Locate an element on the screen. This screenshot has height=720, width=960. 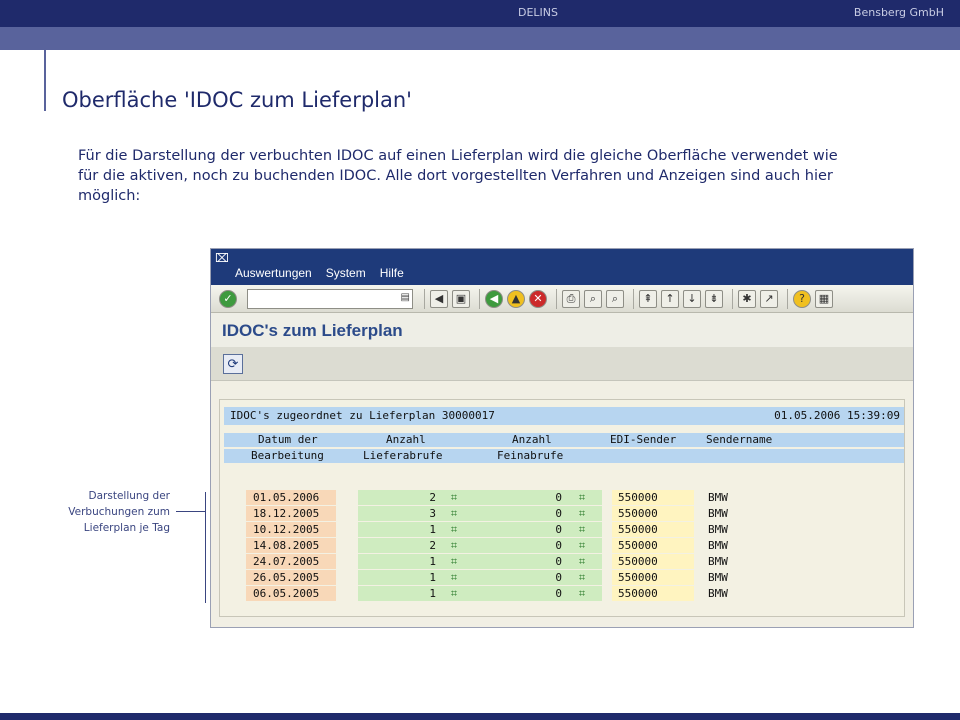
sap-menubar: ⌧ Auswertungen System Hilfe is located at coordinates (562, 267).